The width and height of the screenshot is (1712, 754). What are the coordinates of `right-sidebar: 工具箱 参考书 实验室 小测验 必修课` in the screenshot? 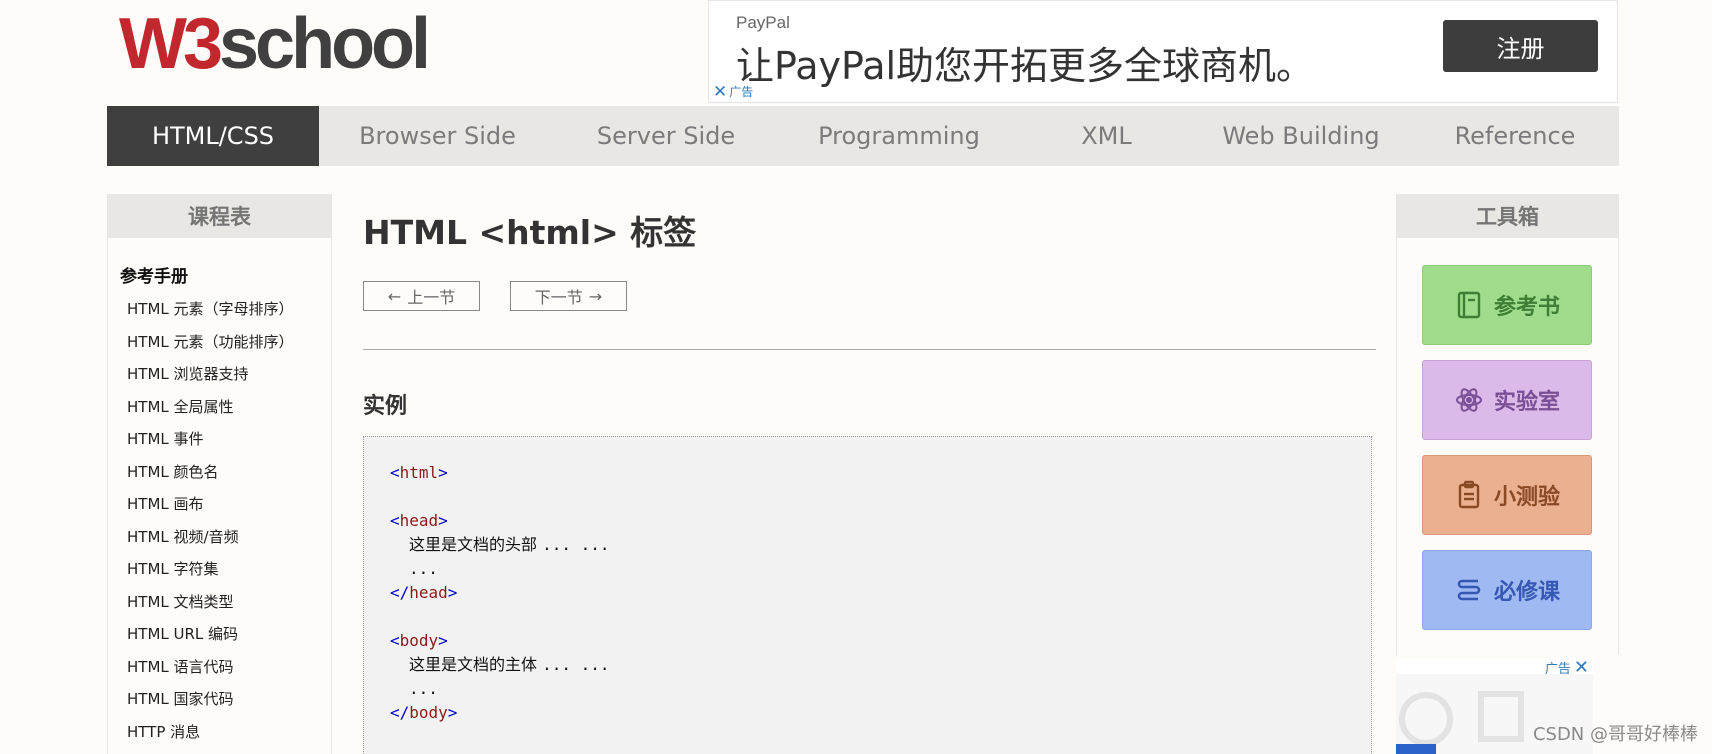 It's located at (1507, 424).